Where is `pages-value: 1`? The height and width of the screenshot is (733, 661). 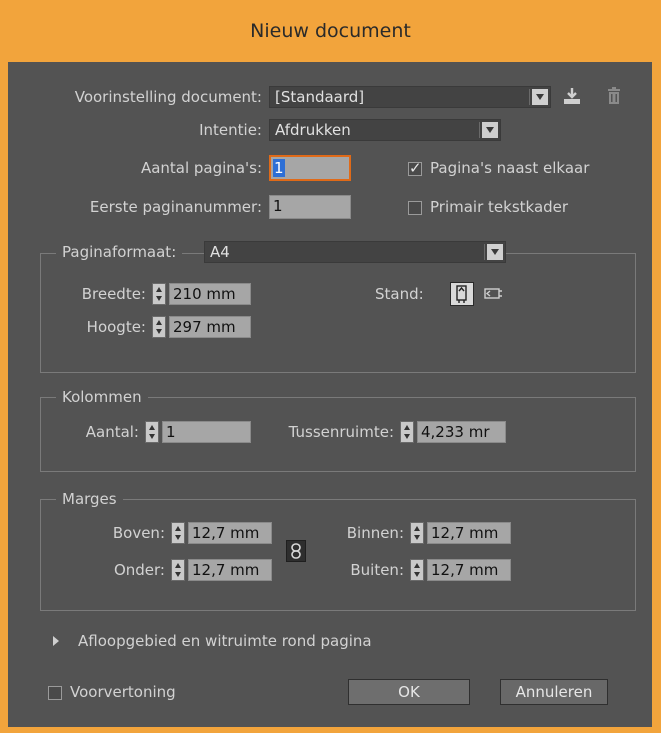 pages-value: 1 is located at coordinates (279, 168).